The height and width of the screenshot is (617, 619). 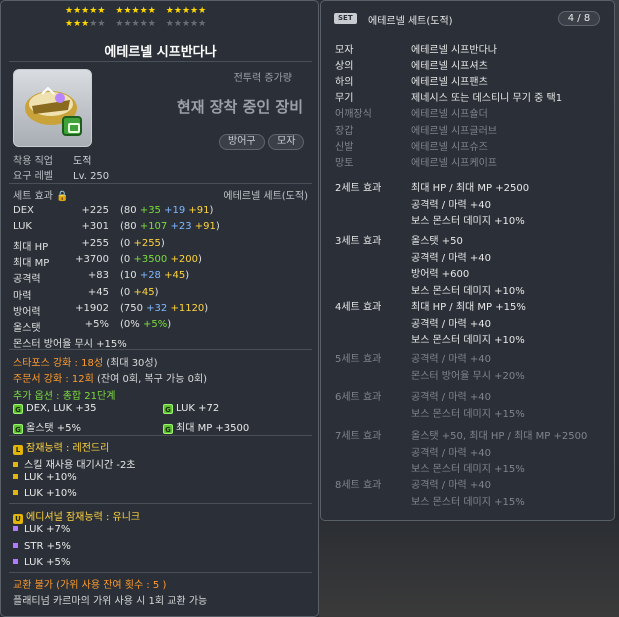 What do you see at coordinates (18, 409) in the screenshot?
I see `add-option-icon: G` at bounding box center [18, 409].